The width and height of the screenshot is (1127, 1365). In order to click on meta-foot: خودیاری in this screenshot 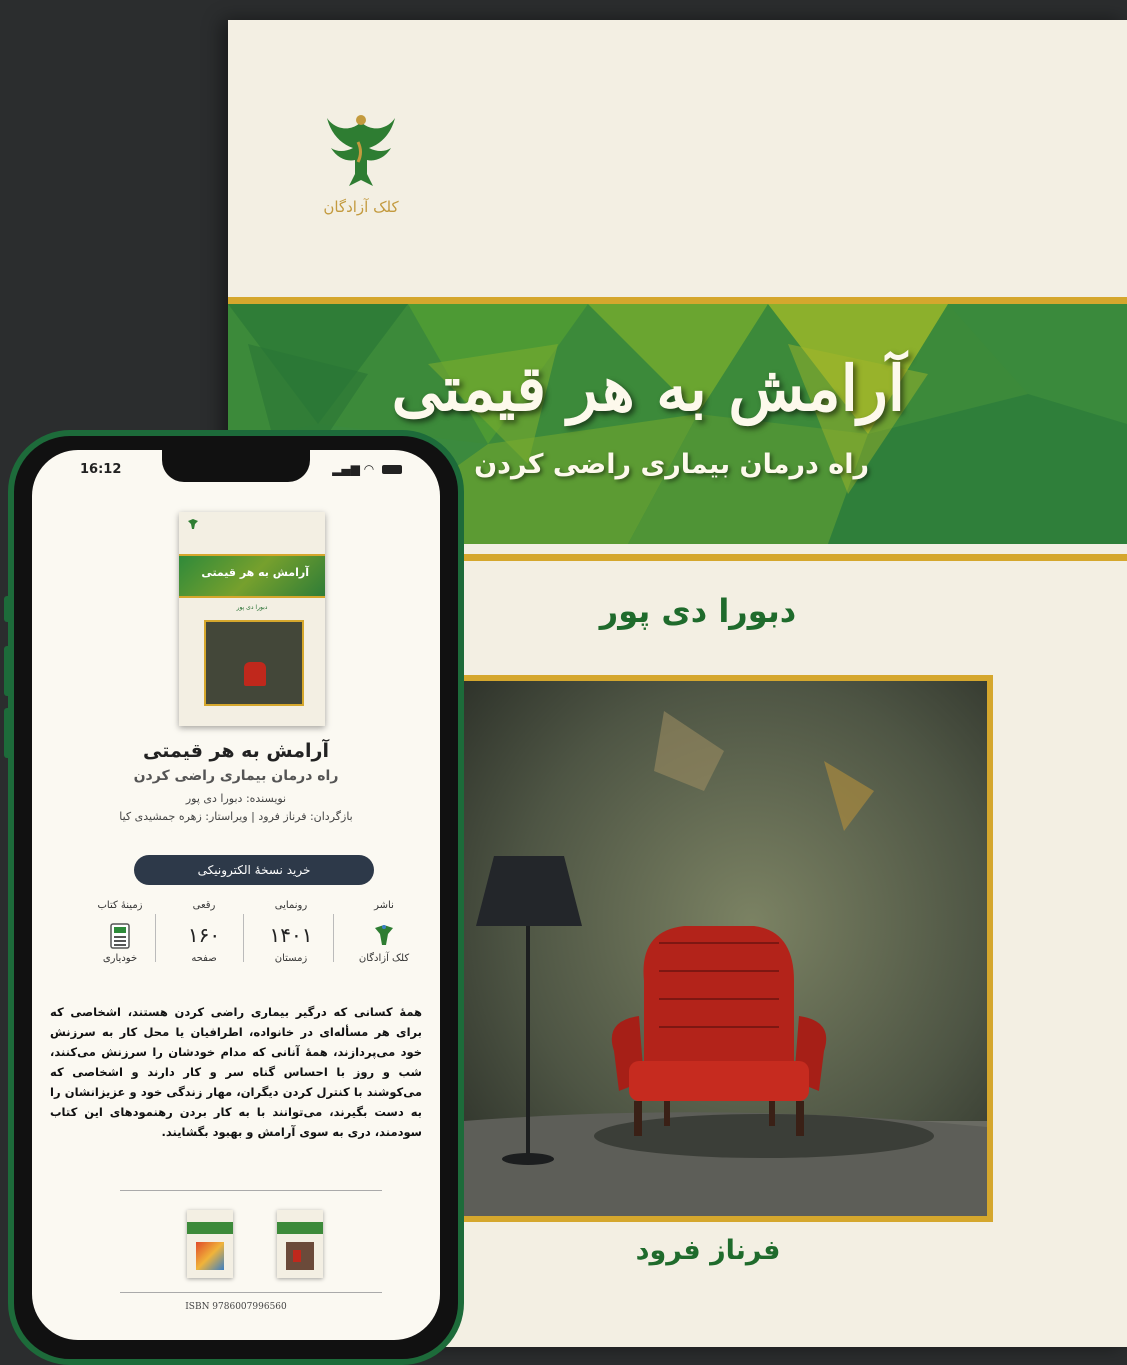, I will do `click(120, 958)`.